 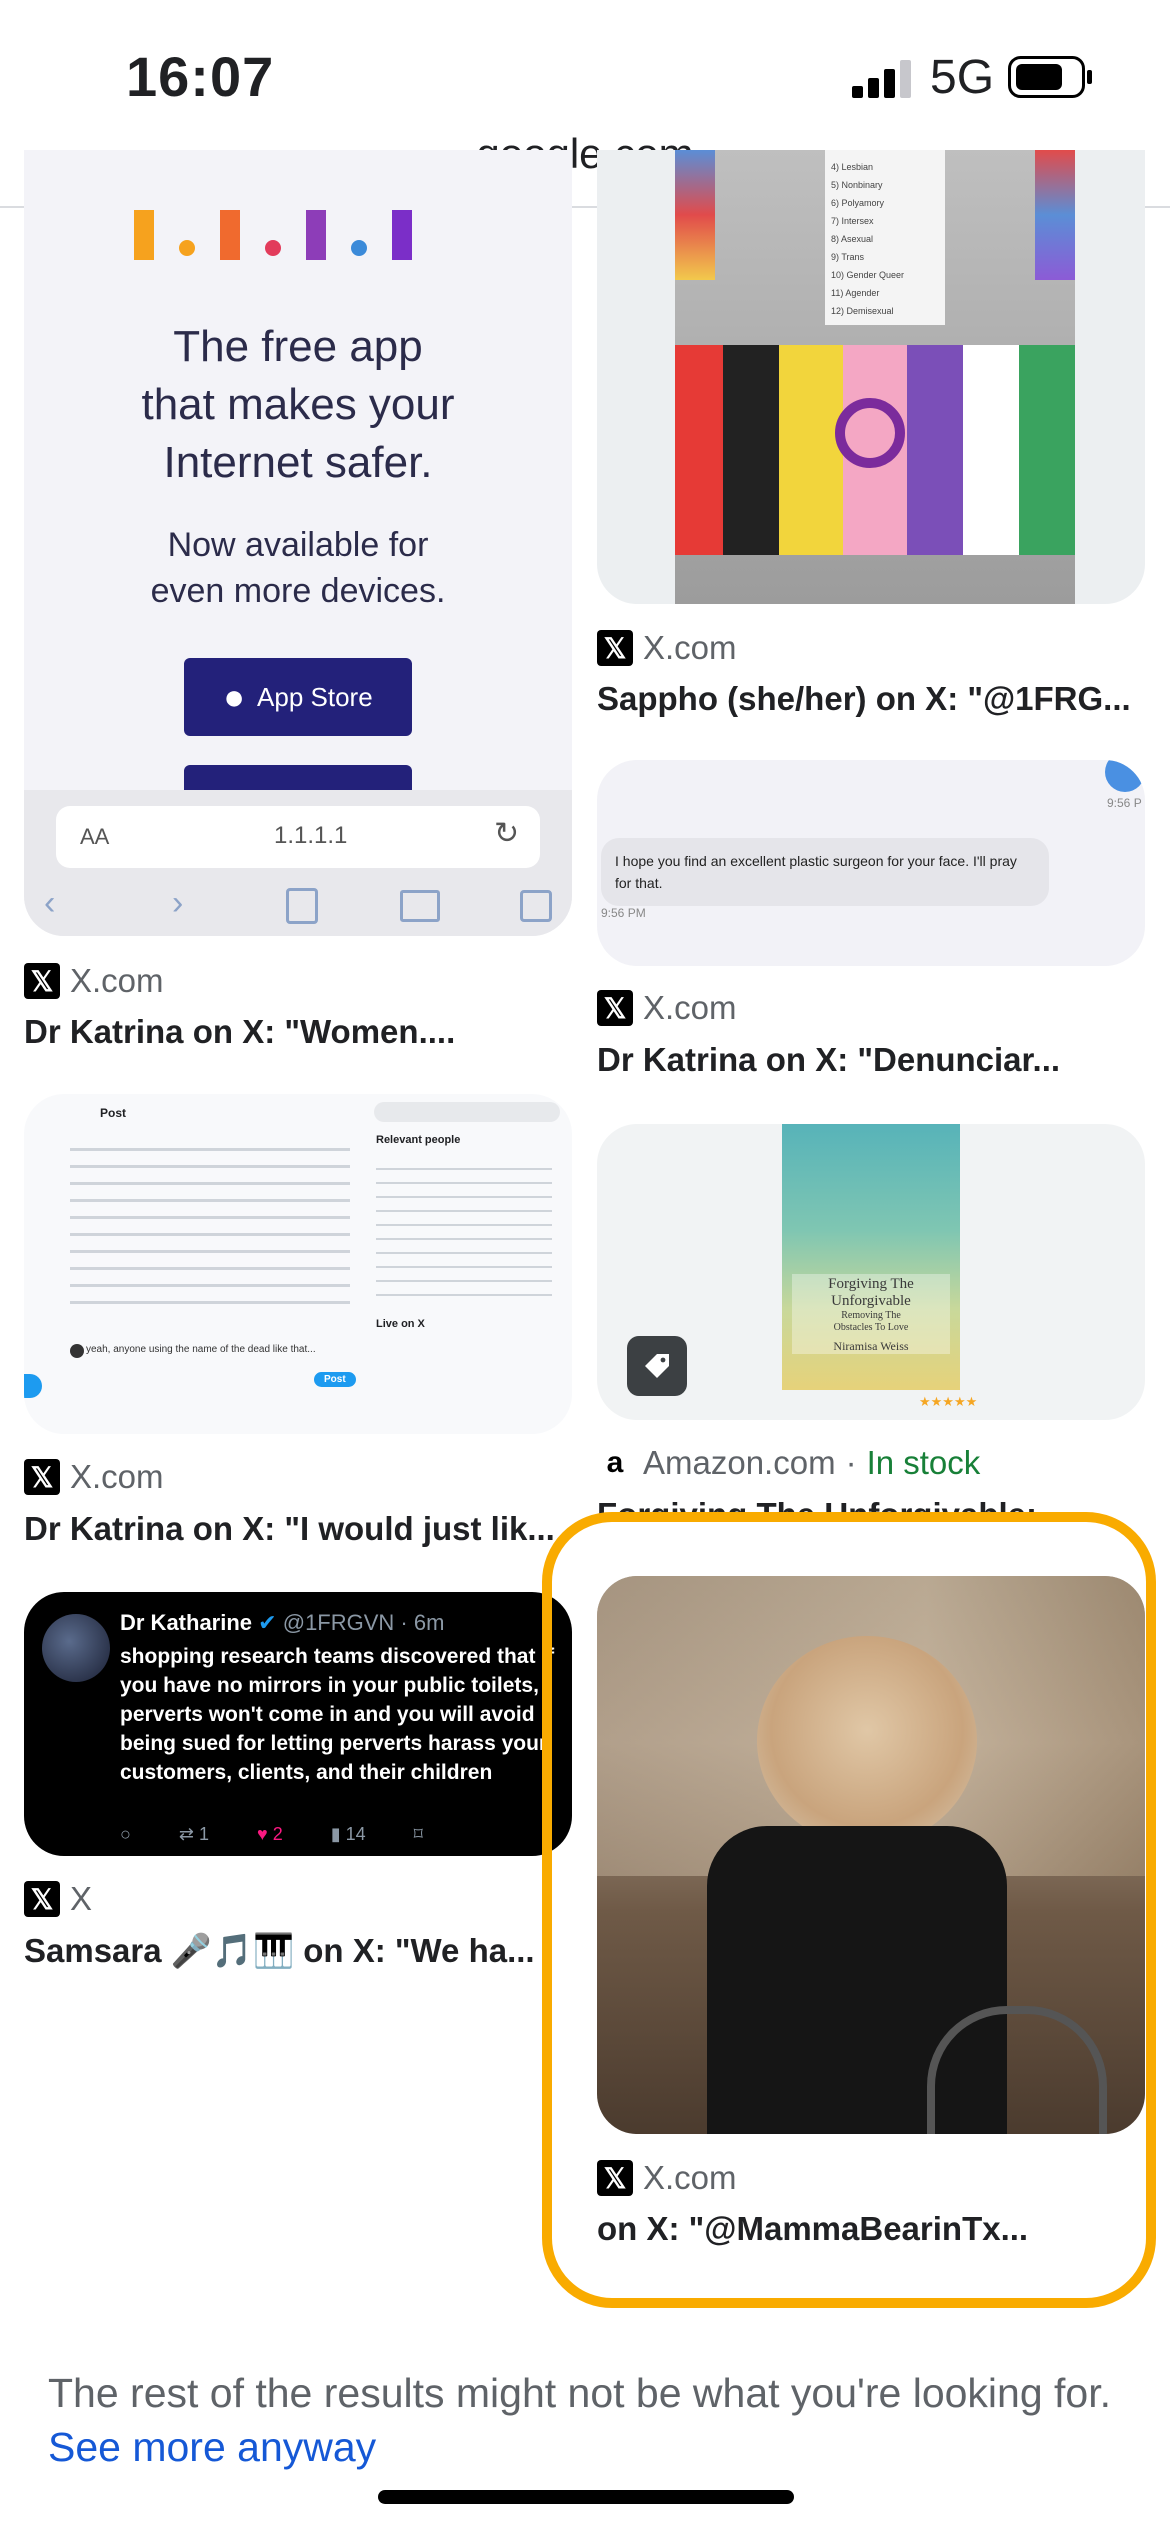 I want to click on book-title-line-2: Unforgivable, so click(x=871, y=1301).